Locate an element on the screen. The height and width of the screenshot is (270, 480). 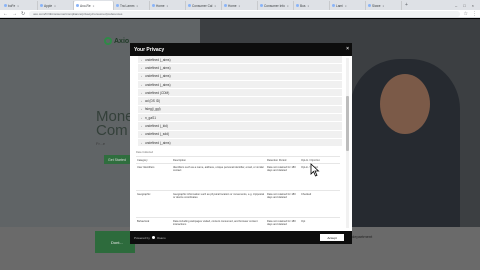
browser-tab: Consumer Cal × is located at coordinates (204, 5).